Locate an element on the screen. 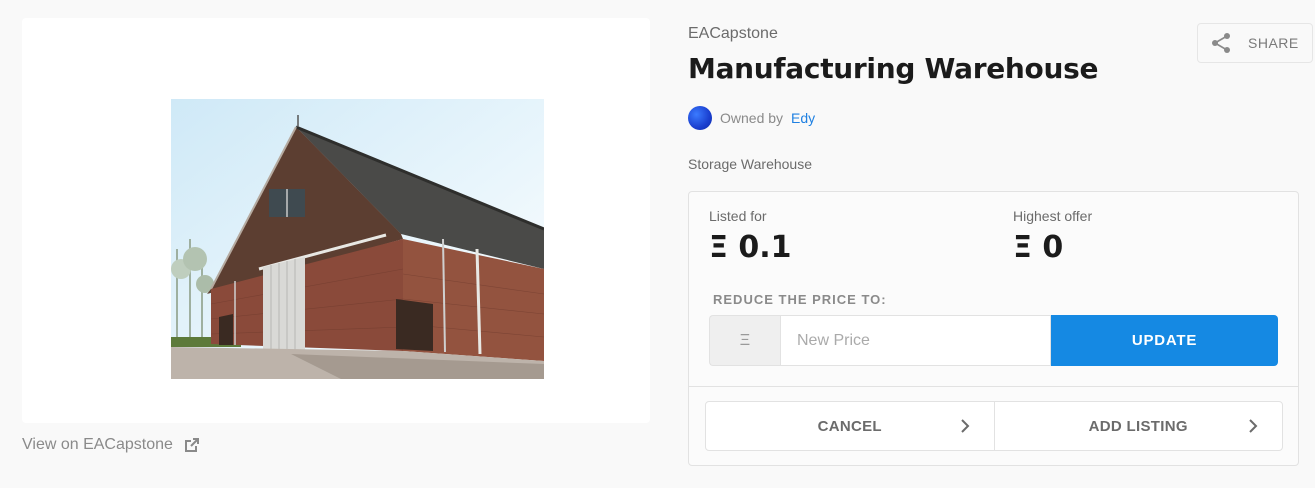 This screenshot has width=1315, height=488. highest-offer-label: Highest offer is located at coordinates (1053, 216).